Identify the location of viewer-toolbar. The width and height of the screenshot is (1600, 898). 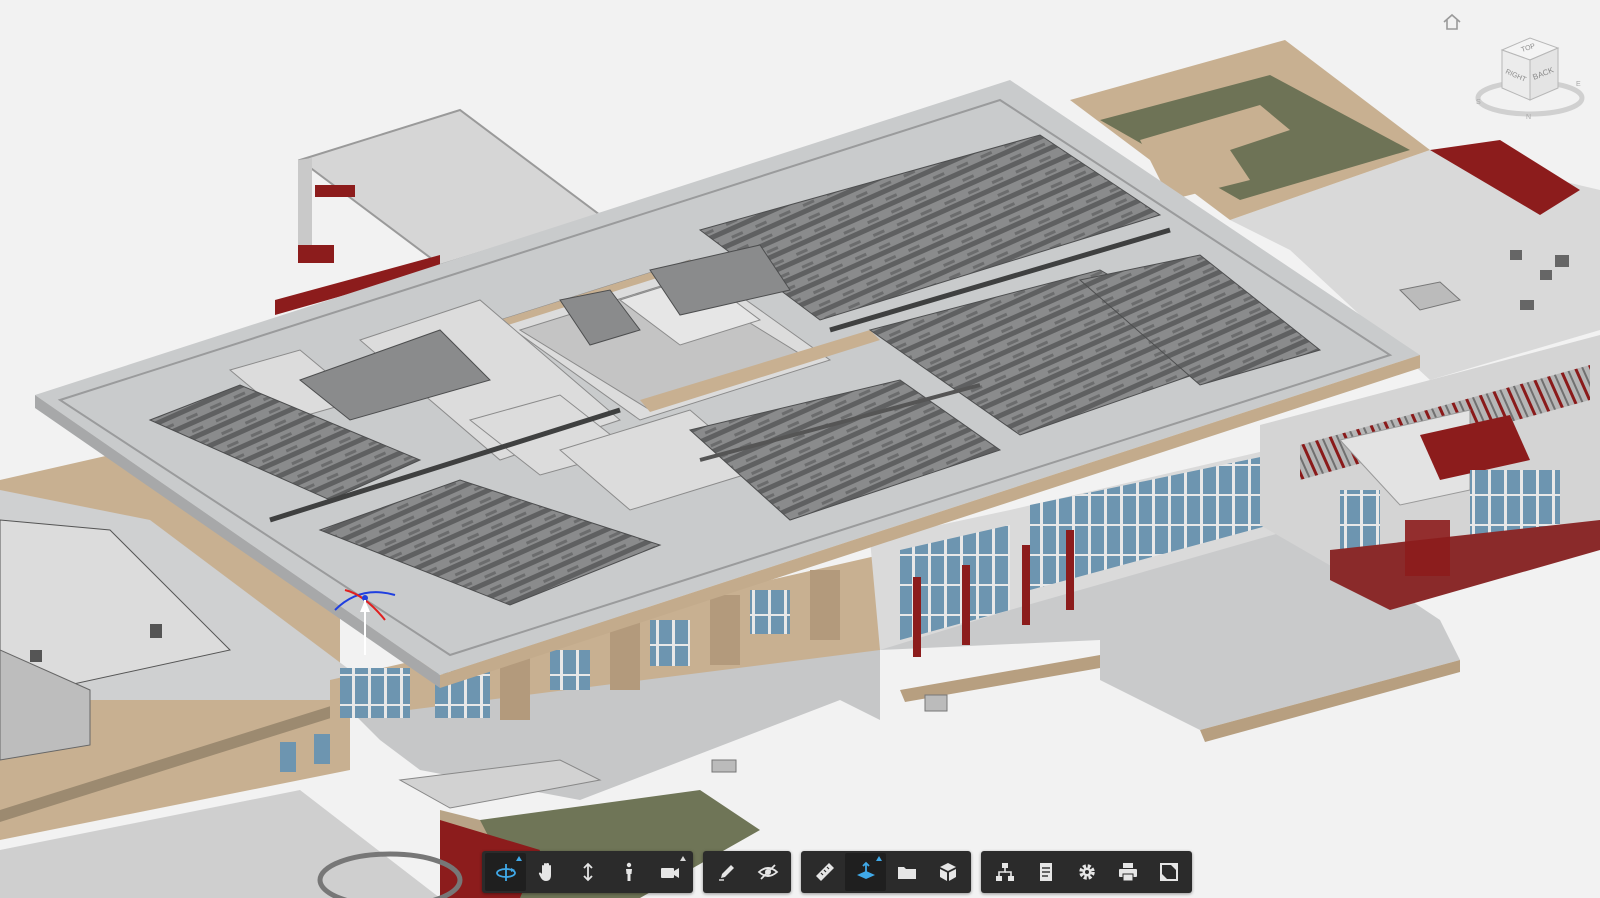
(837, 872).